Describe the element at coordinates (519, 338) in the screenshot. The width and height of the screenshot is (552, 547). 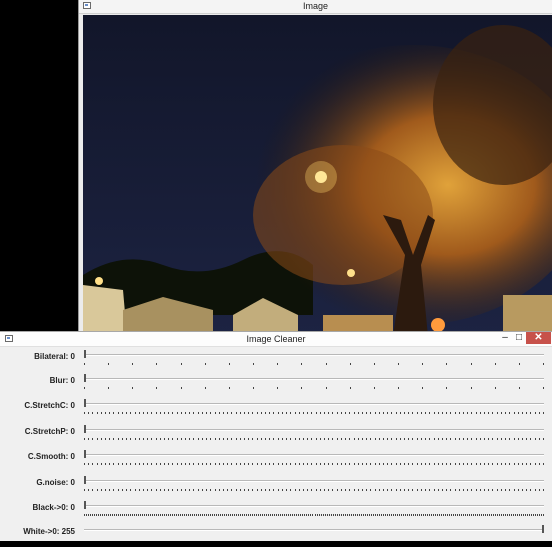
I see `maximize-button: □` at that location.